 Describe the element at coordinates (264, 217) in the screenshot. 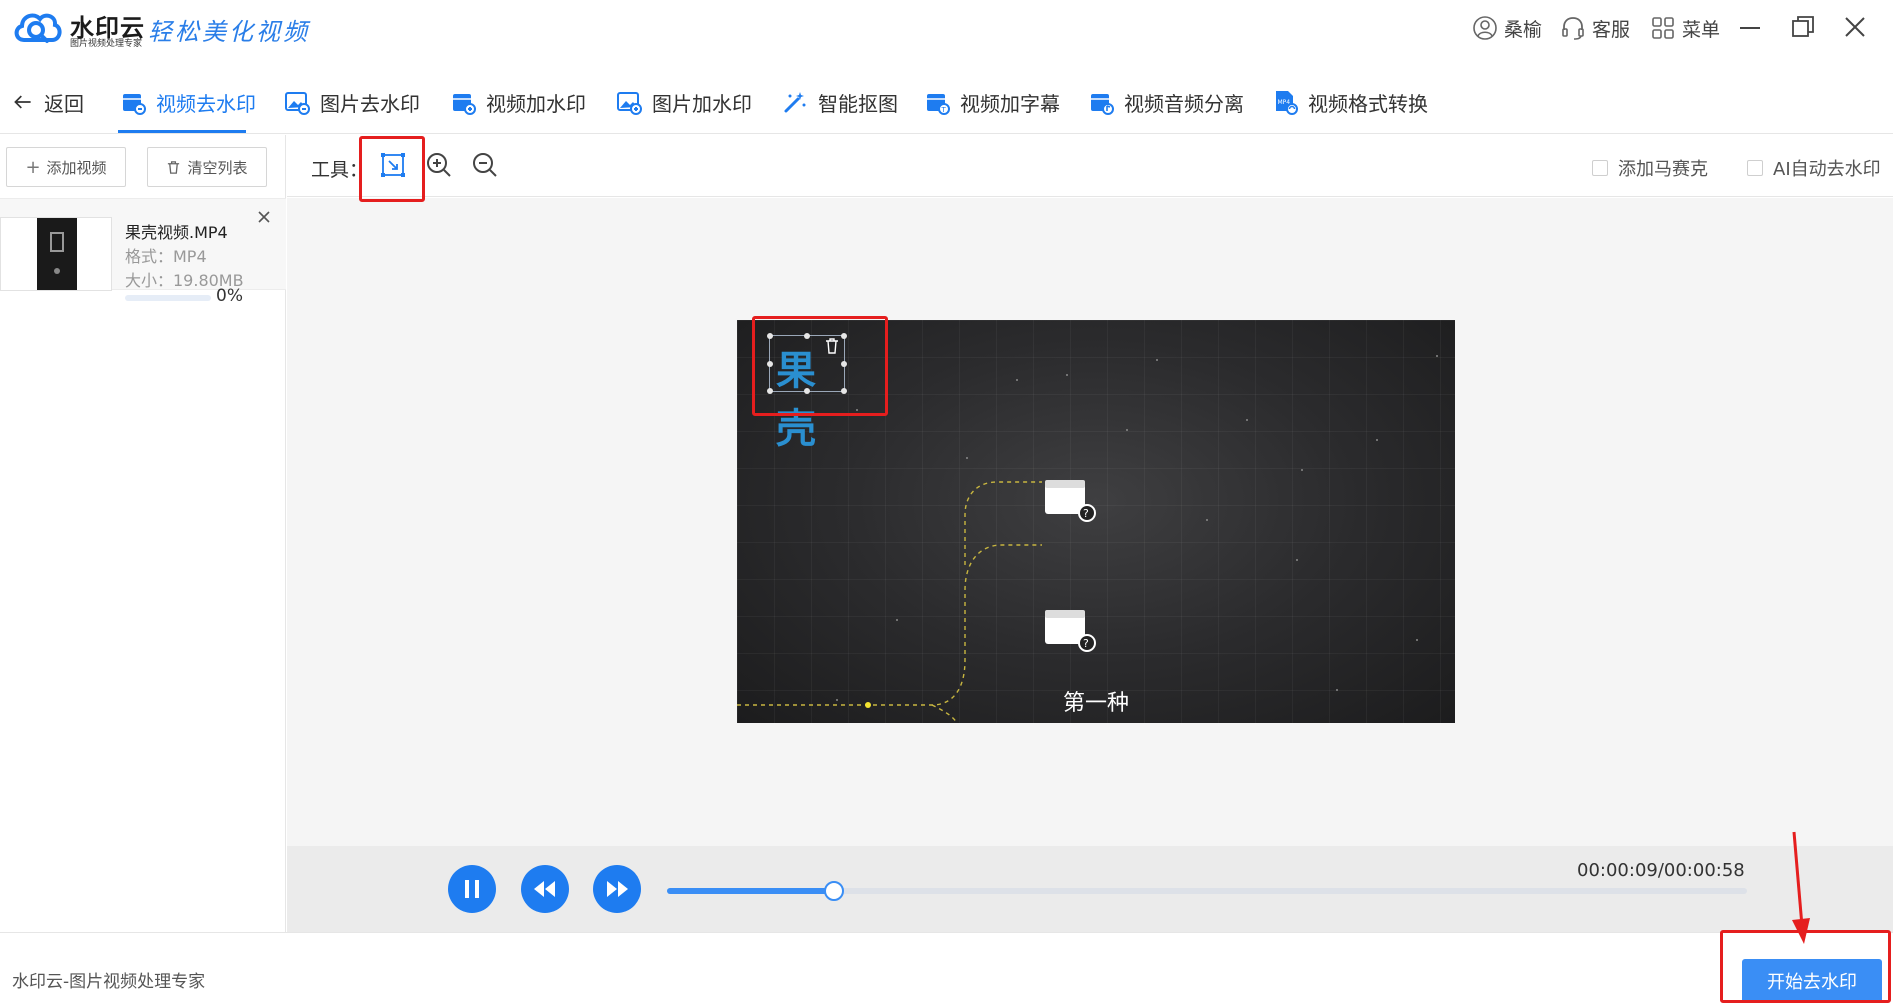

I see `remove-file-icon` at that location.